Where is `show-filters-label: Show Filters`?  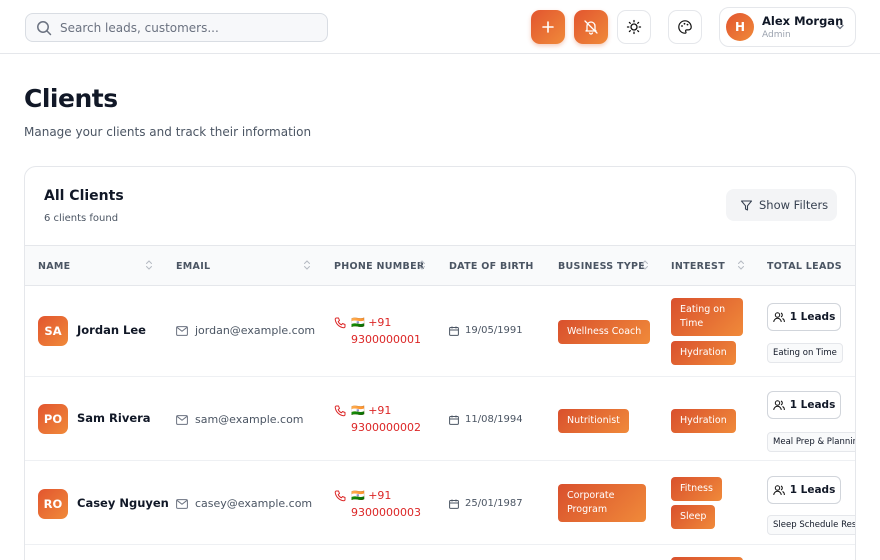 show-filters-label: Show Filters is located at coordinates (794, 205).